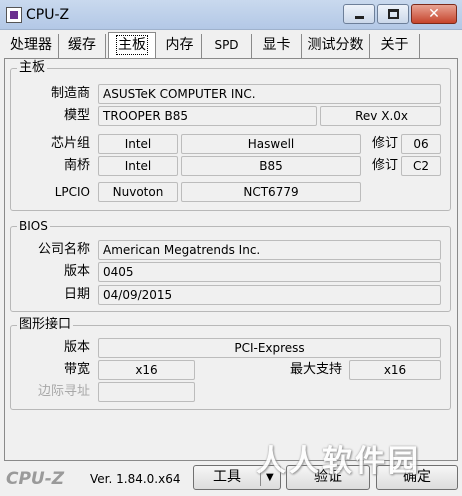  I want to click on gi-version-field: PCI-Express, so click(269, 348).